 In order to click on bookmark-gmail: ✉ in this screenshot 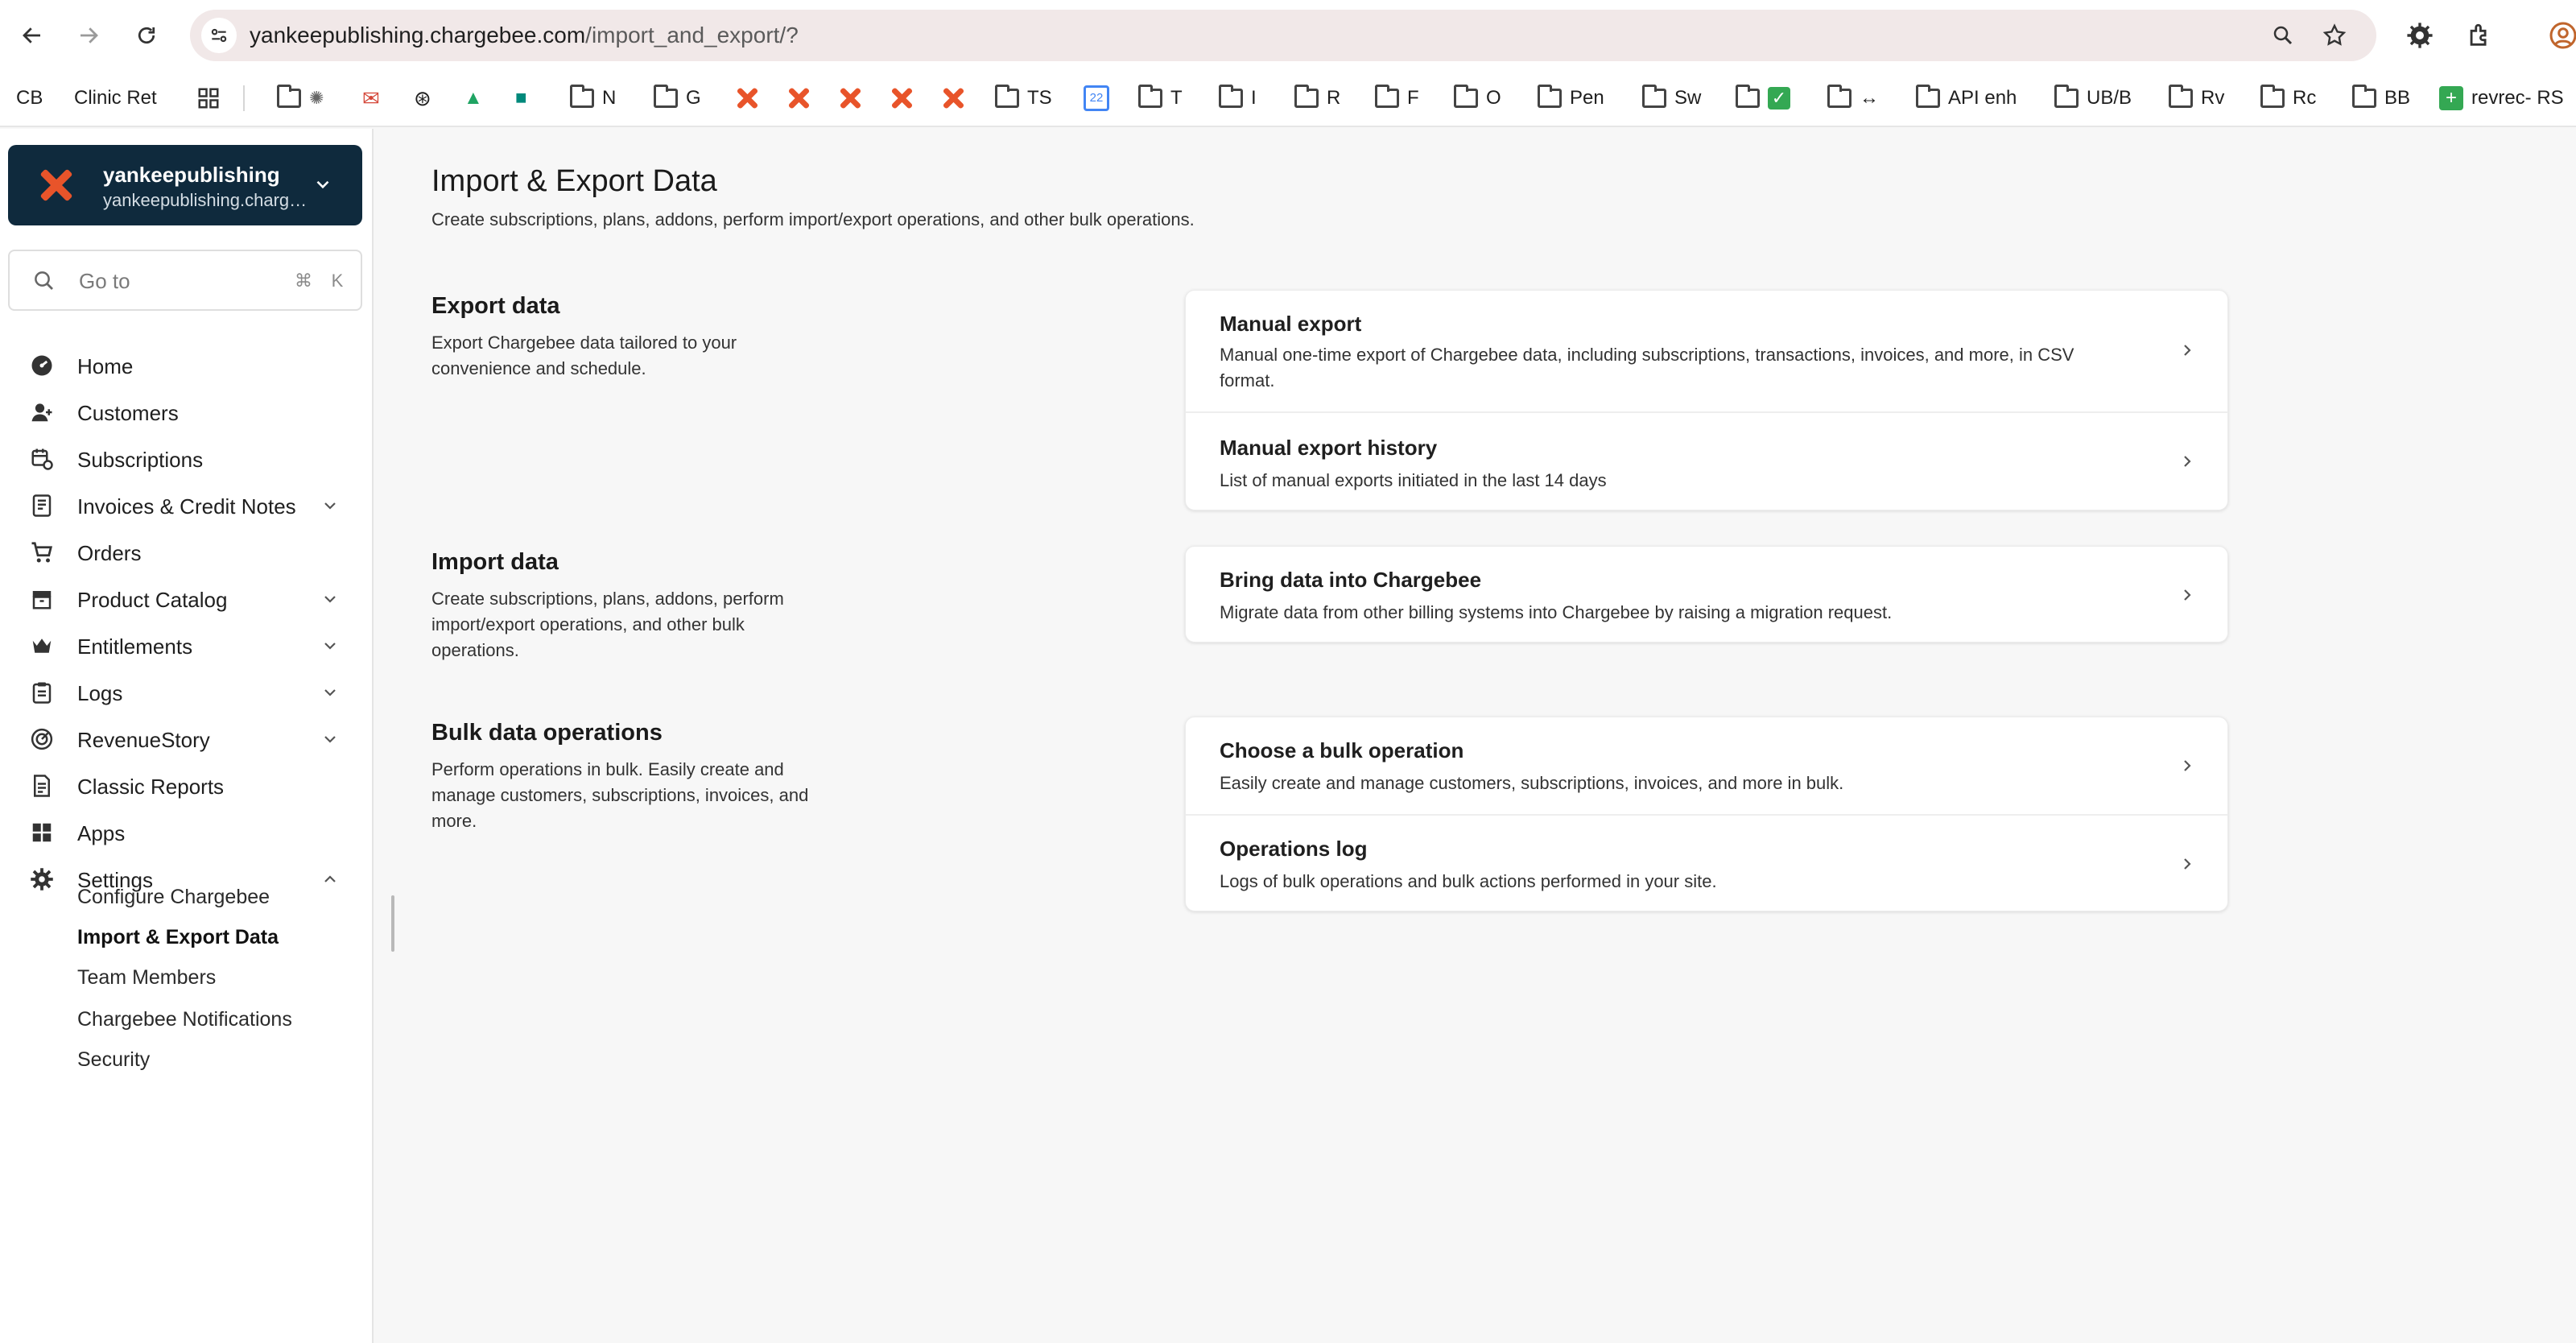, I will do `click(371, 98)`.